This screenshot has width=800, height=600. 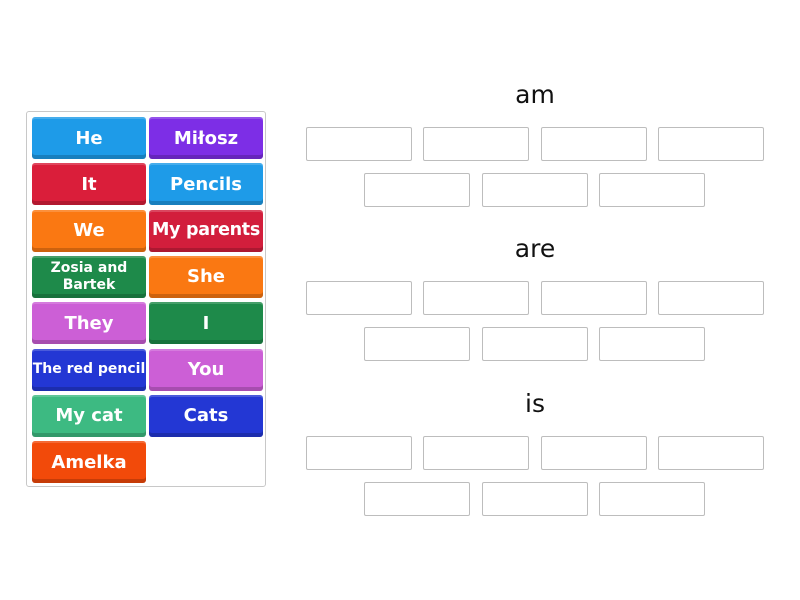 I want to click on draggable-tile: We, so click(x=89, y=230).